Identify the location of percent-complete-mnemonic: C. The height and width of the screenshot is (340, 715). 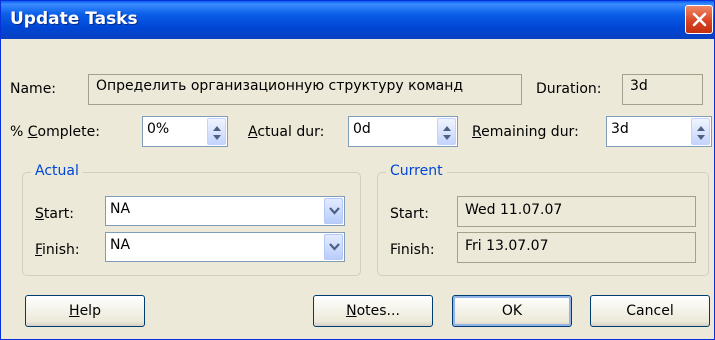
(32, 132).